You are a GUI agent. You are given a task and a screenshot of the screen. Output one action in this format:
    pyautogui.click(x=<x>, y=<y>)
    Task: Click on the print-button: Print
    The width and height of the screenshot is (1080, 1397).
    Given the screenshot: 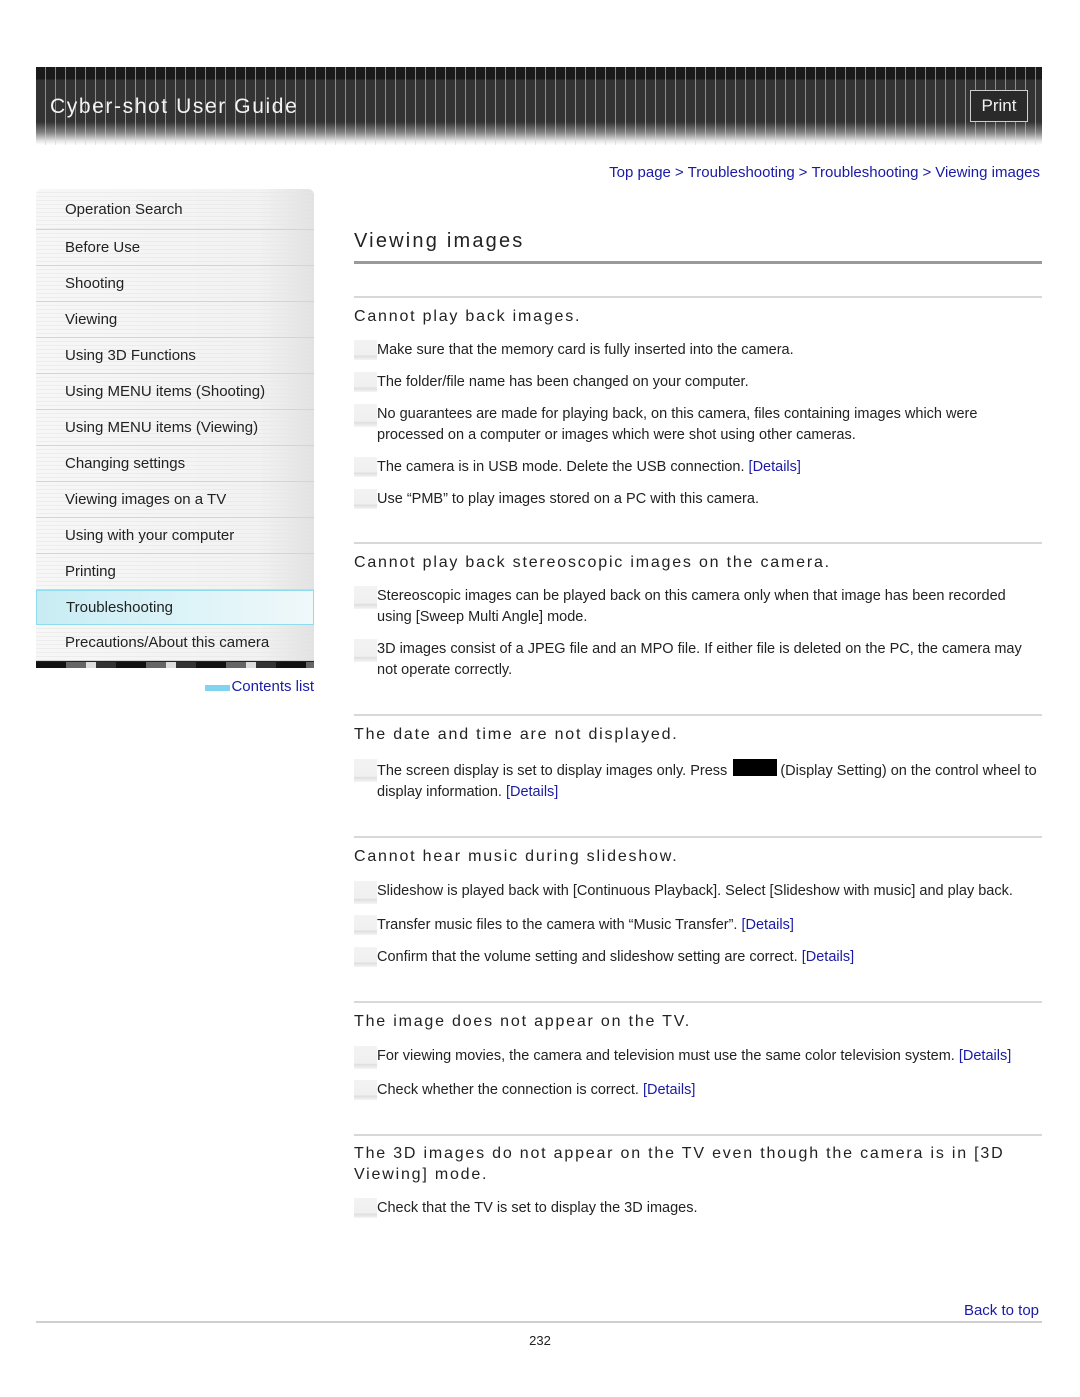 What is the action you would take?
    pyautogui.click(x=999, y=106)
    